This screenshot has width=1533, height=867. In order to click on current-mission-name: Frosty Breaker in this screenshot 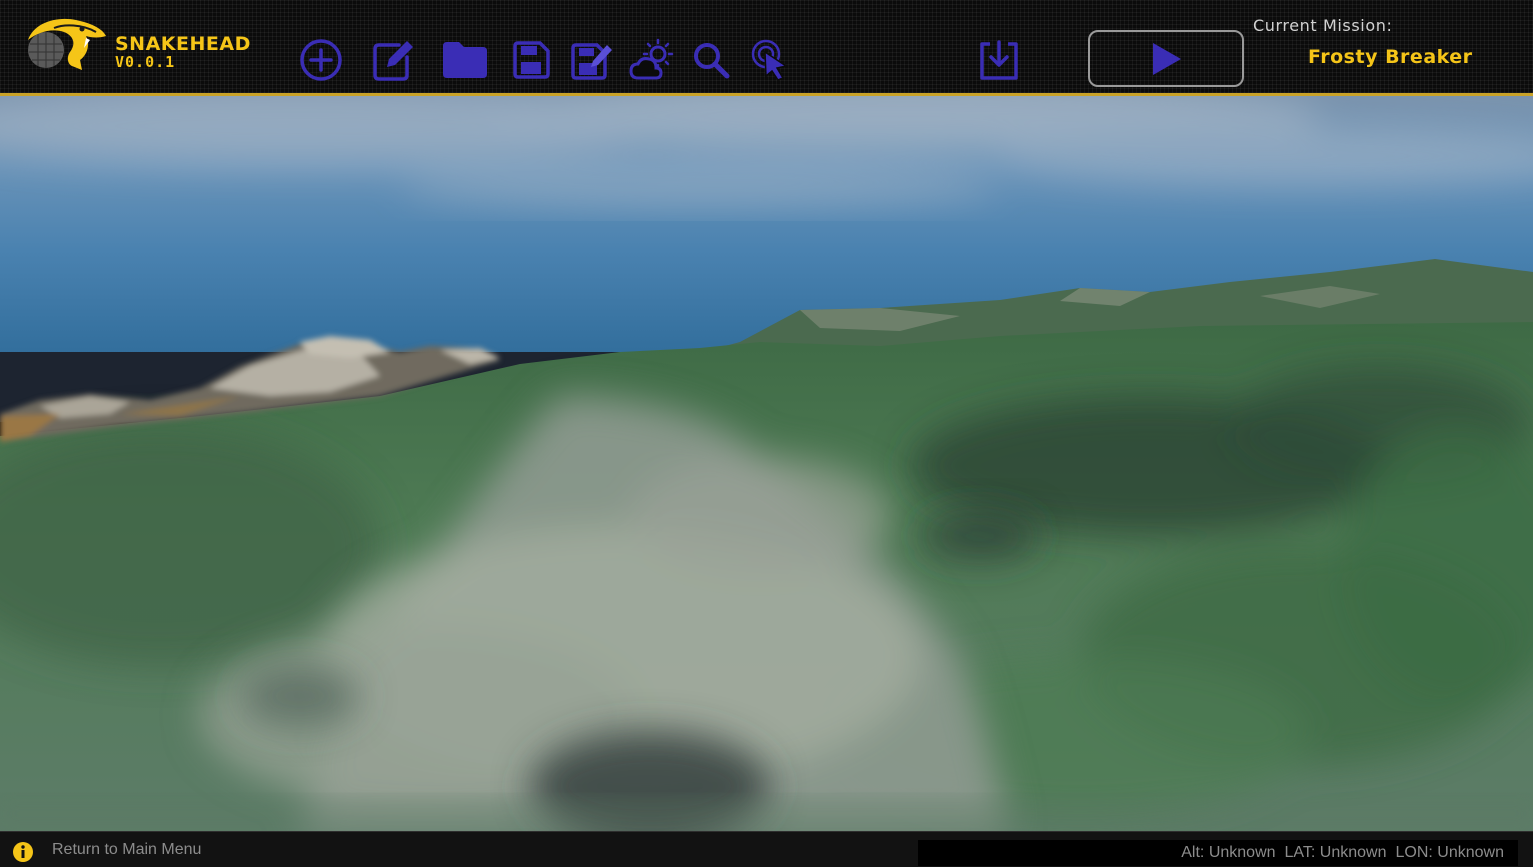, I will do `click(1390, 57)`.